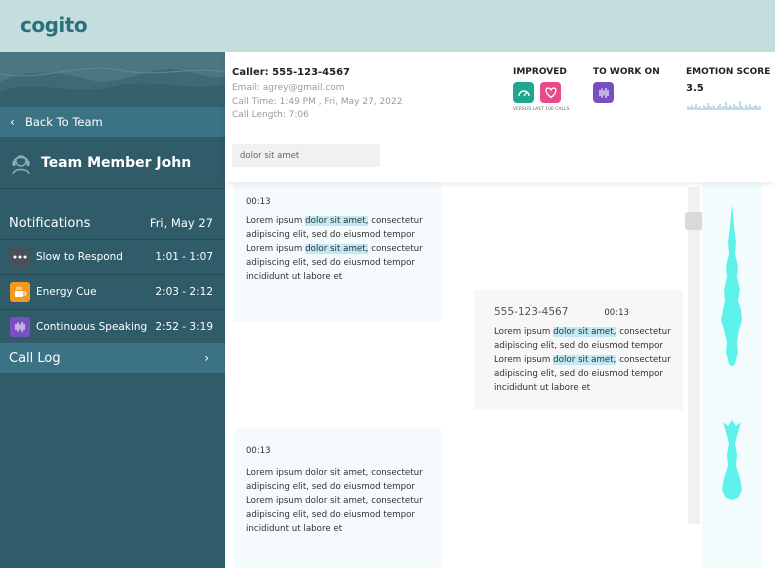 This screenshot has height=568, width=775. Describe the element at coordinates (184, 257) in the screenshot. I see `notification-time: 1:01 - 1:07` at that location.